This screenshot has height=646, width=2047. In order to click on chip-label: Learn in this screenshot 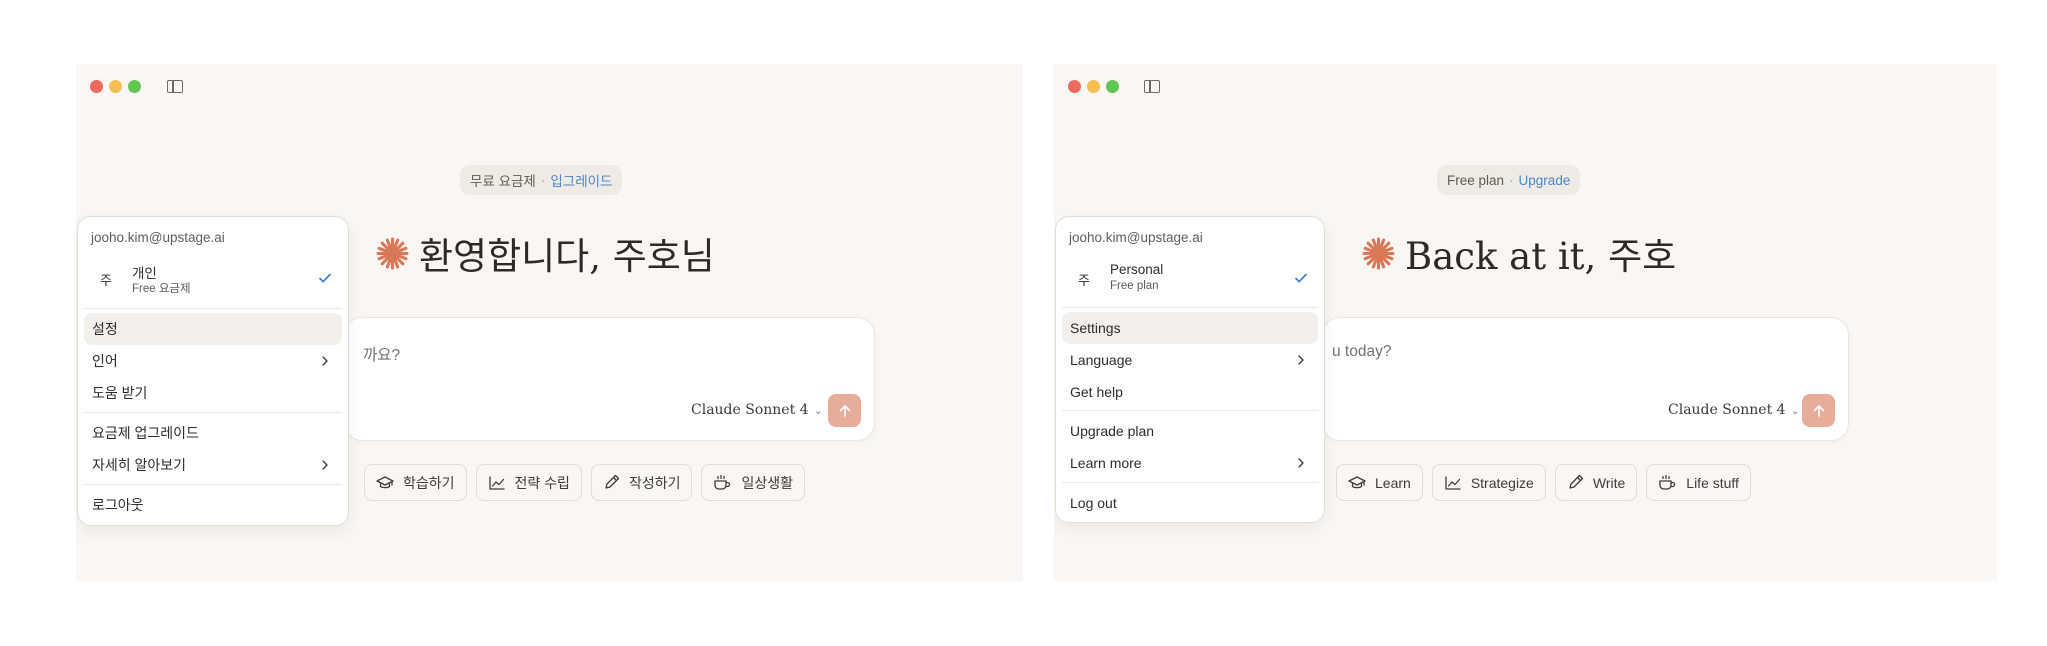, I will do `click(1393, 482)`.